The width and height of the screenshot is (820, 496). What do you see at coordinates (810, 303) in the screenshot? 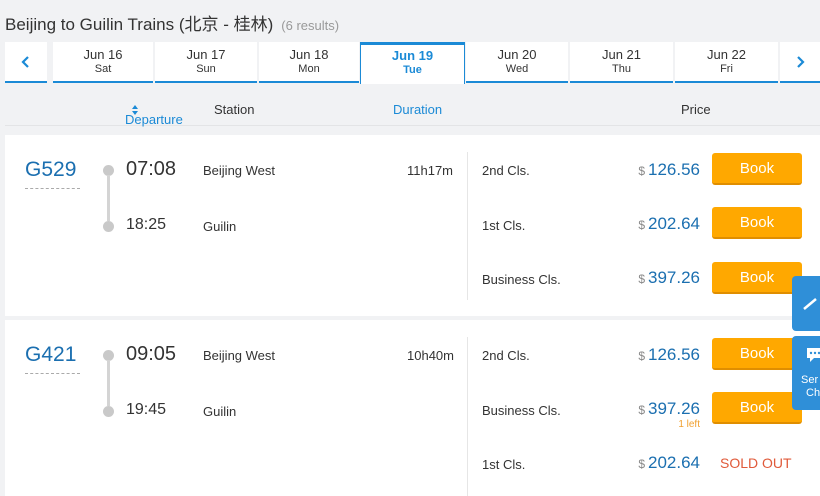
I see `arrow-up-icon` at bounding box center [810, 303].